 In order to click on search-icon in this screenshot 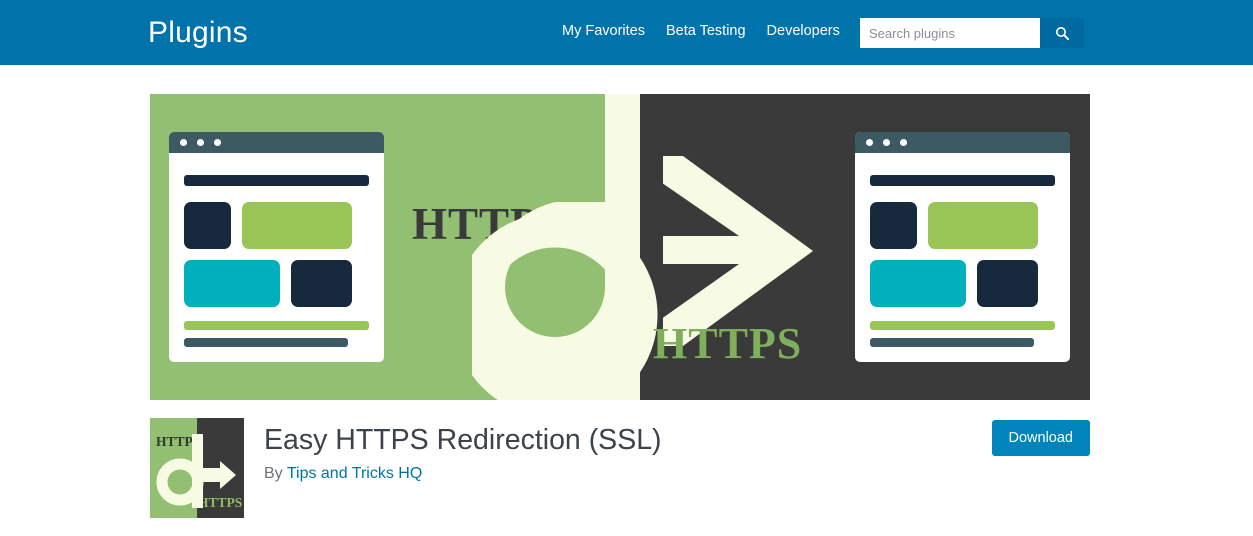, I will do `click(1062, 33)`.